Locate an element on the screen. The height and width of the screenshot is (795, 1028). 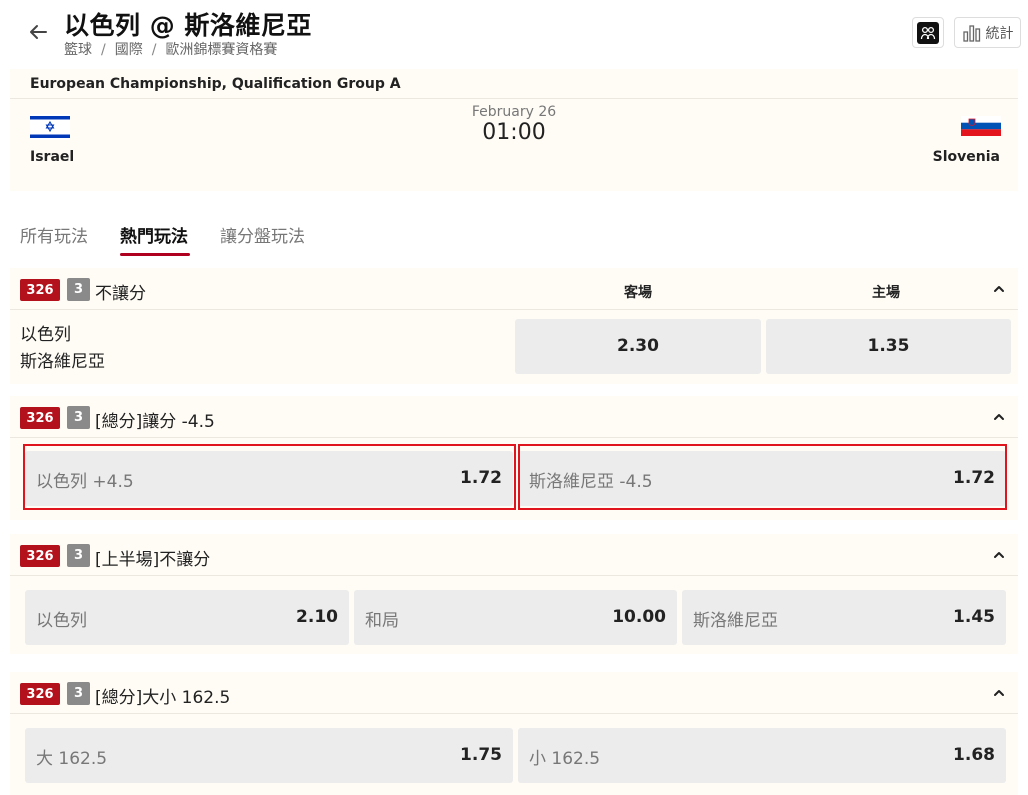
stats-button: 統計 is located at coordinates (987, 32).